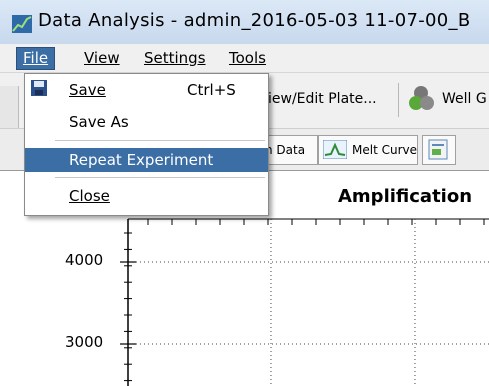  I want to click on tab-run-data-label: n Data, so click(285, 150).